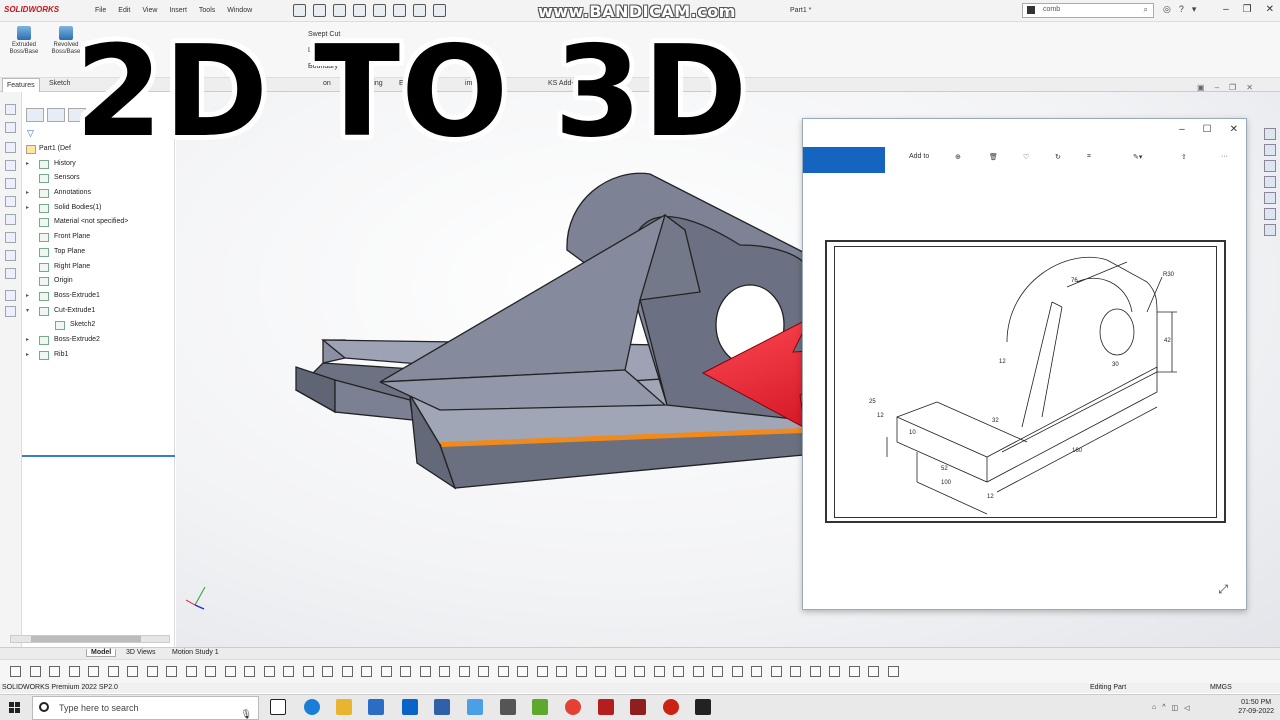 The image size is (1280, 720). Describe the element at coordinates (100, 10) in the screenshot. I see `menu-file: File` at that location.